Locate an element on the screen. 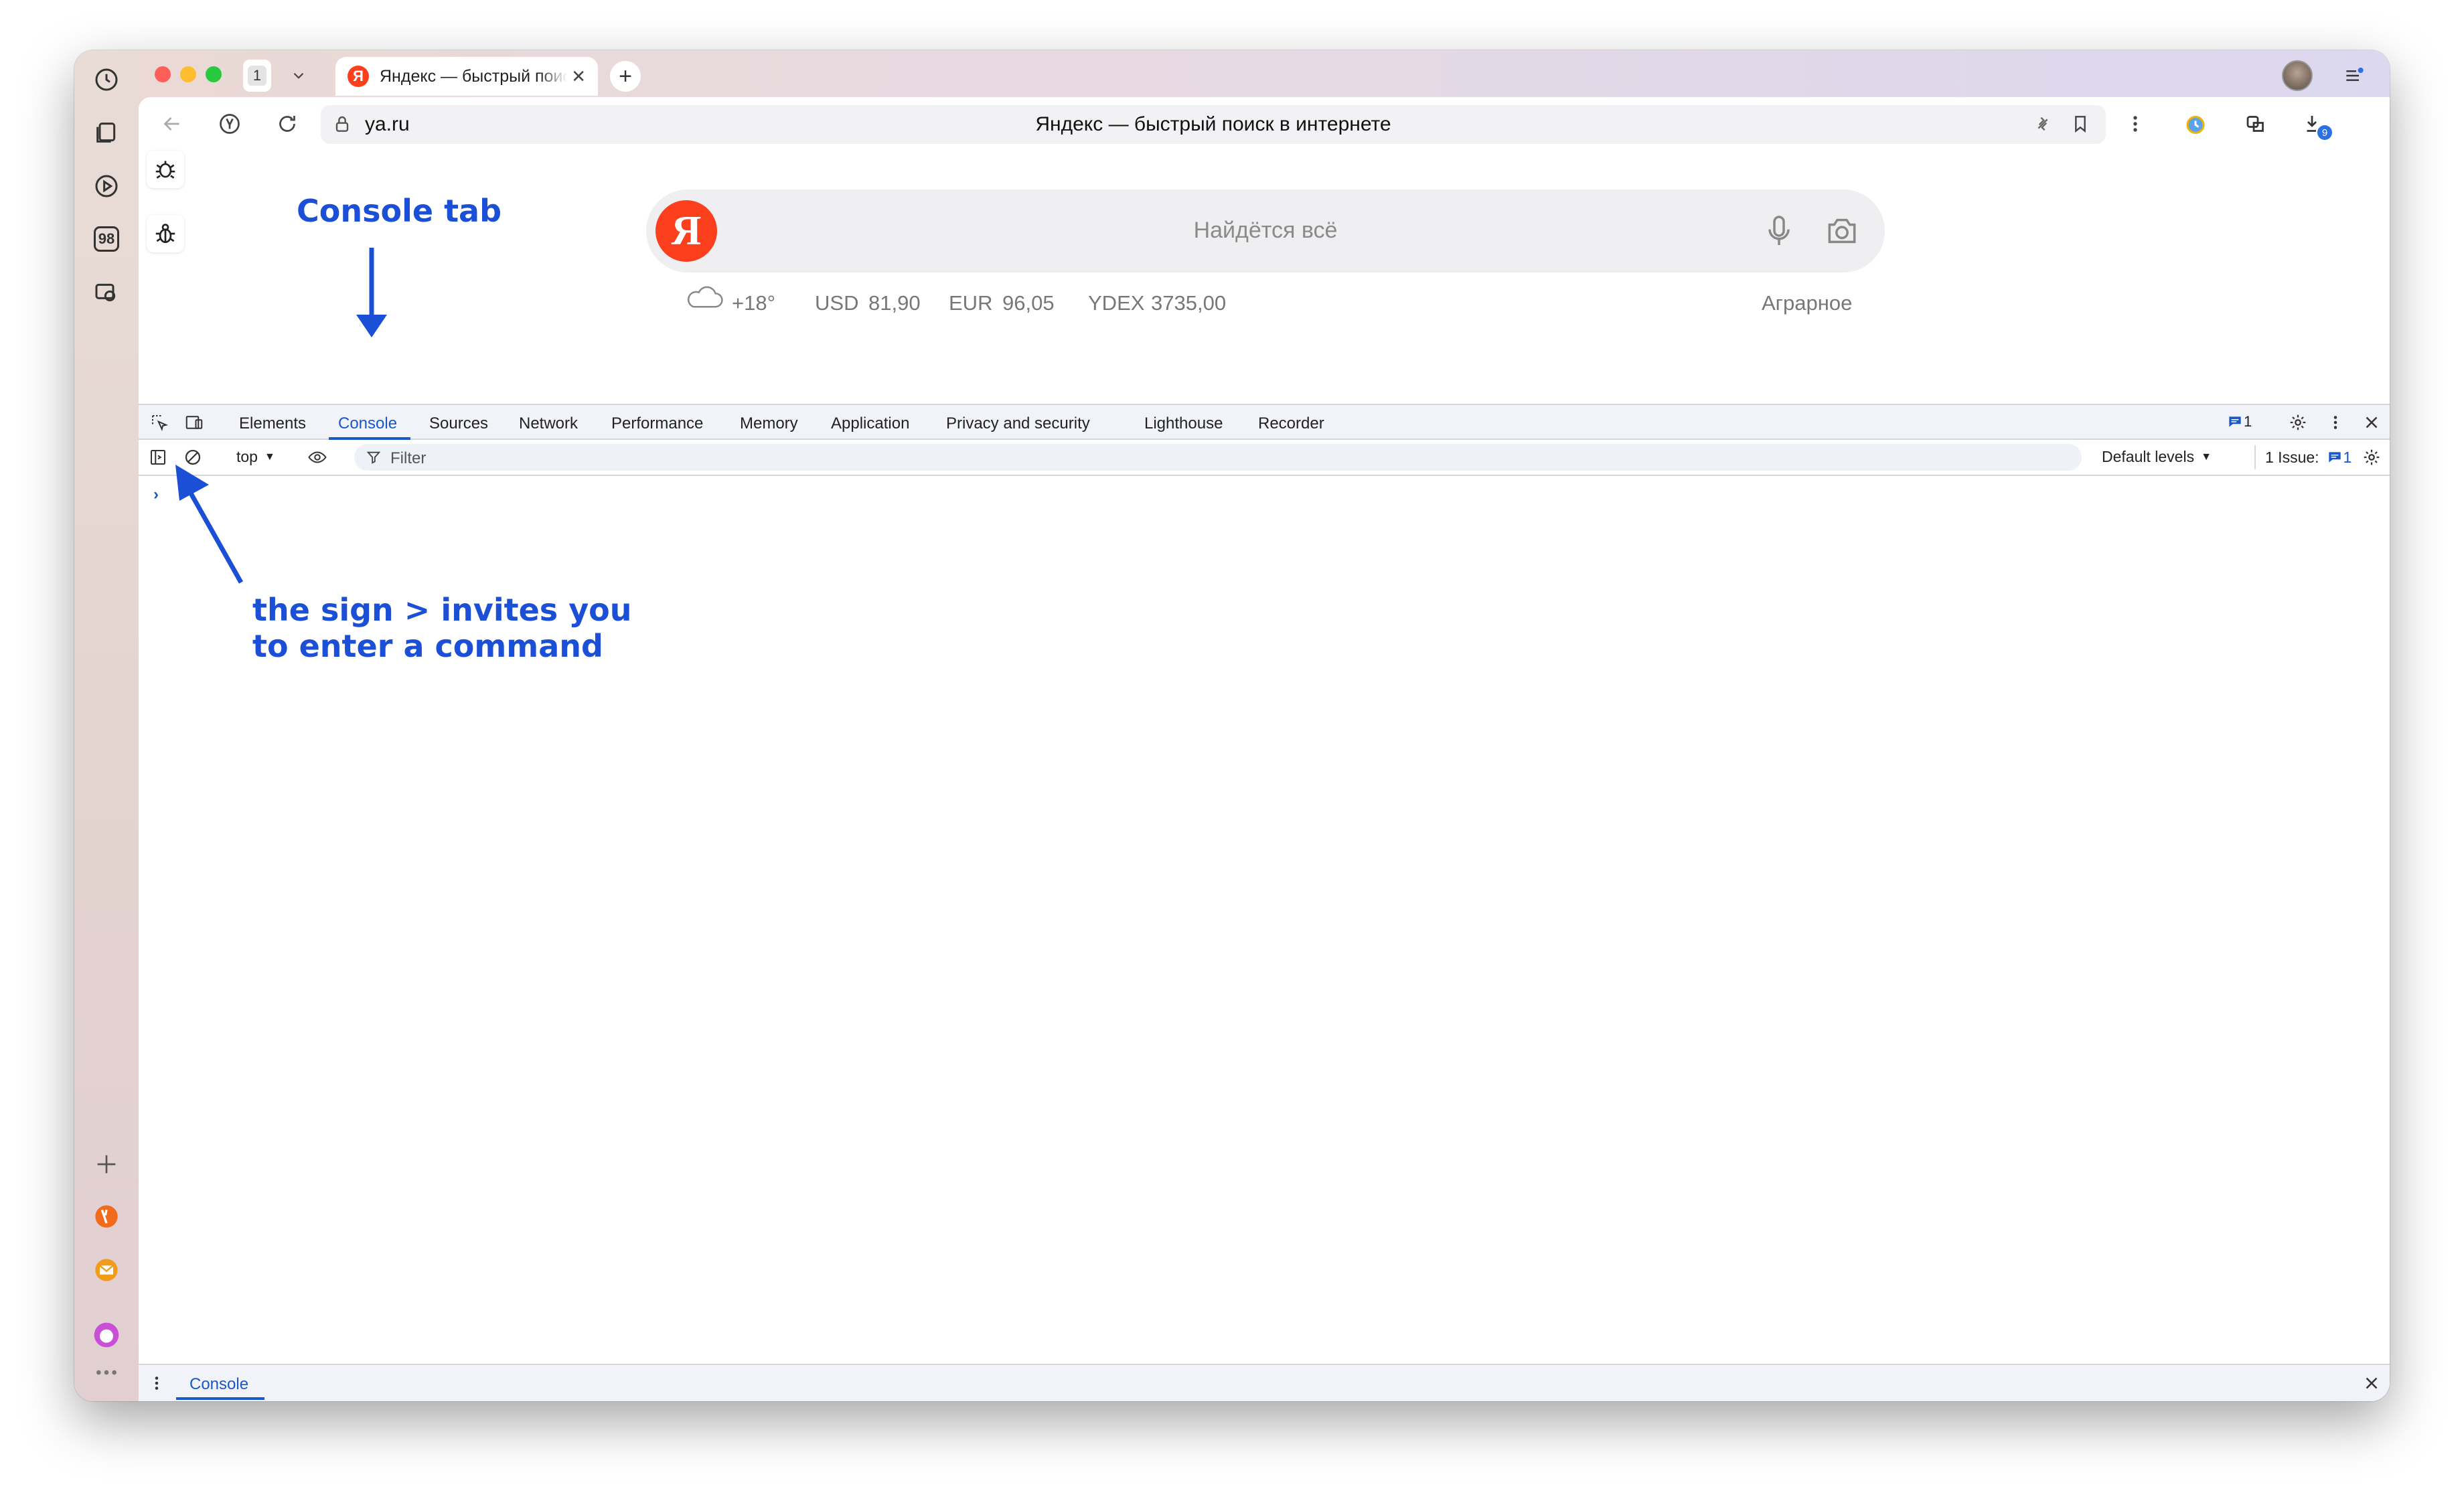  screenshot-icon is located at coordinates (106, 292).